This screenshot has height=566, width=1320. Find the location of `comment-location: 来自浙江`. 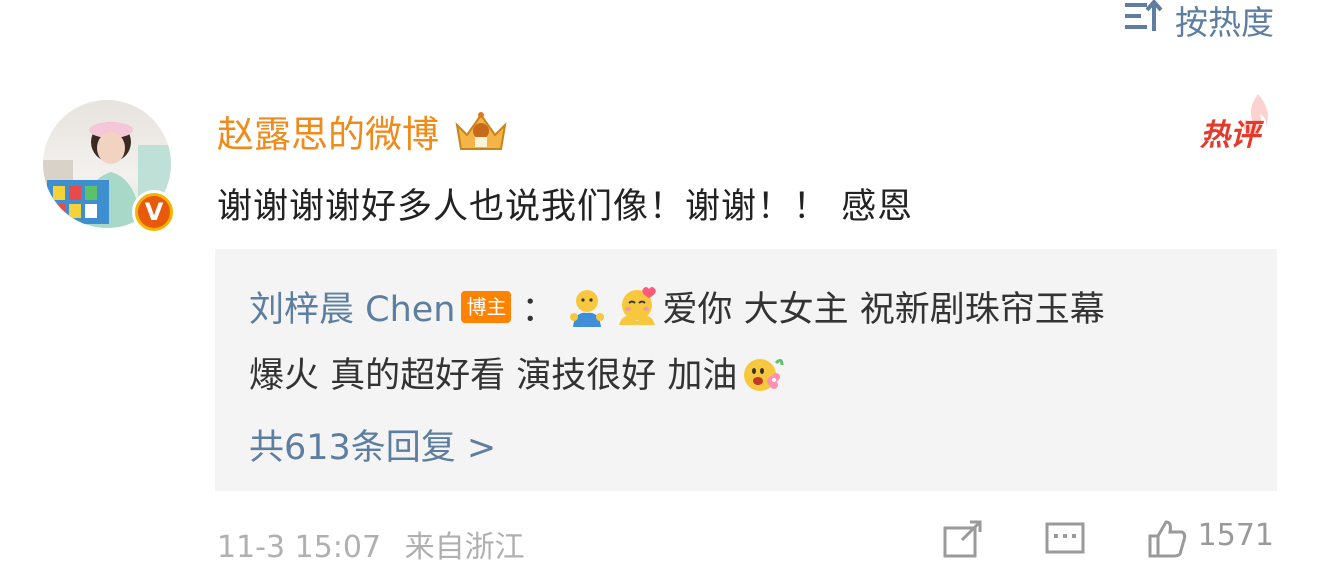

comment-location: 来自浙江 is located at coordinates (464, 547).